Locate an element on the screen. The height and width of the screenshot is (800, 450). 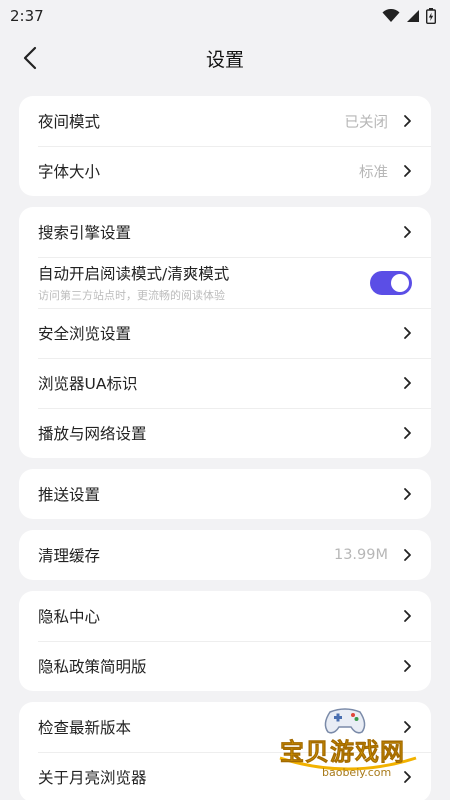
row-value: 13.99M is located at coordinates (360, 555).